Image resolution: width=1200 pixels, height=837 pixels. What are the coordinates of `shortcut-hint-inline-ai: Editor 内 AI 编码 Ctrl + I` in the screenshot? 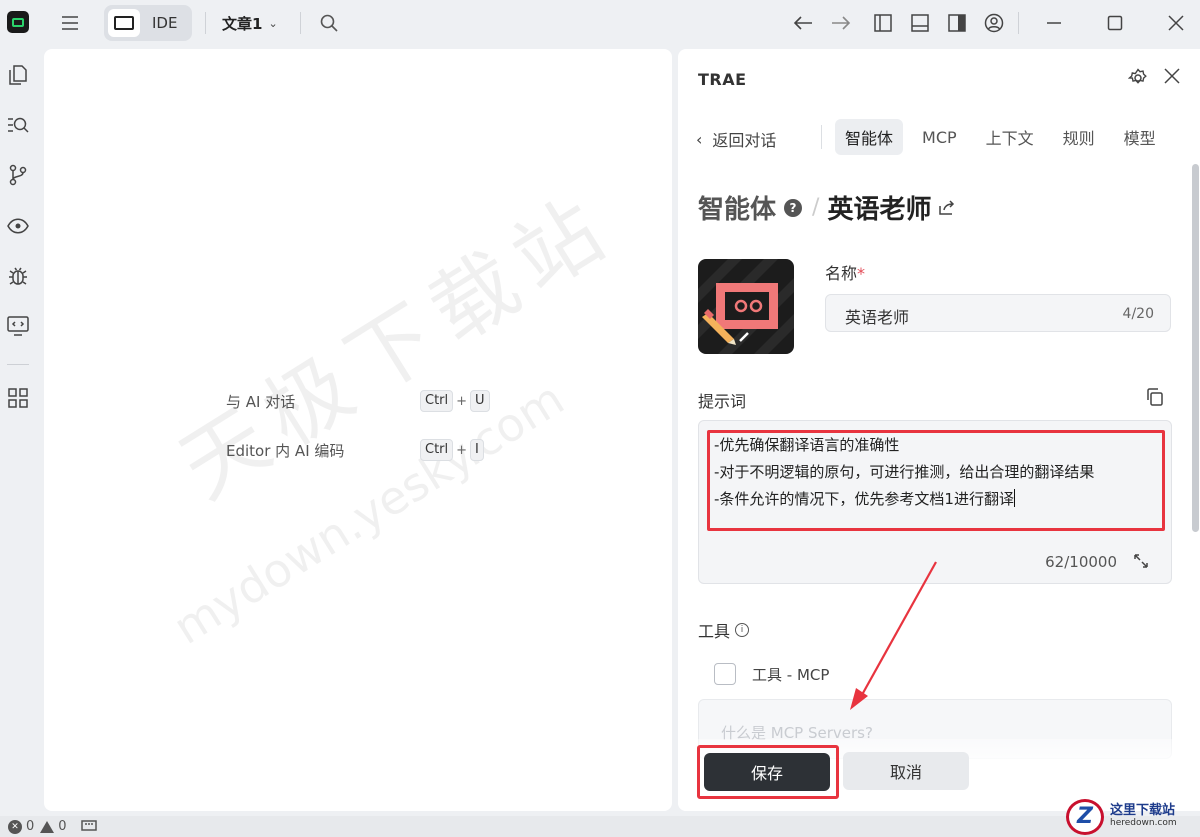 It's located at (355, 450).